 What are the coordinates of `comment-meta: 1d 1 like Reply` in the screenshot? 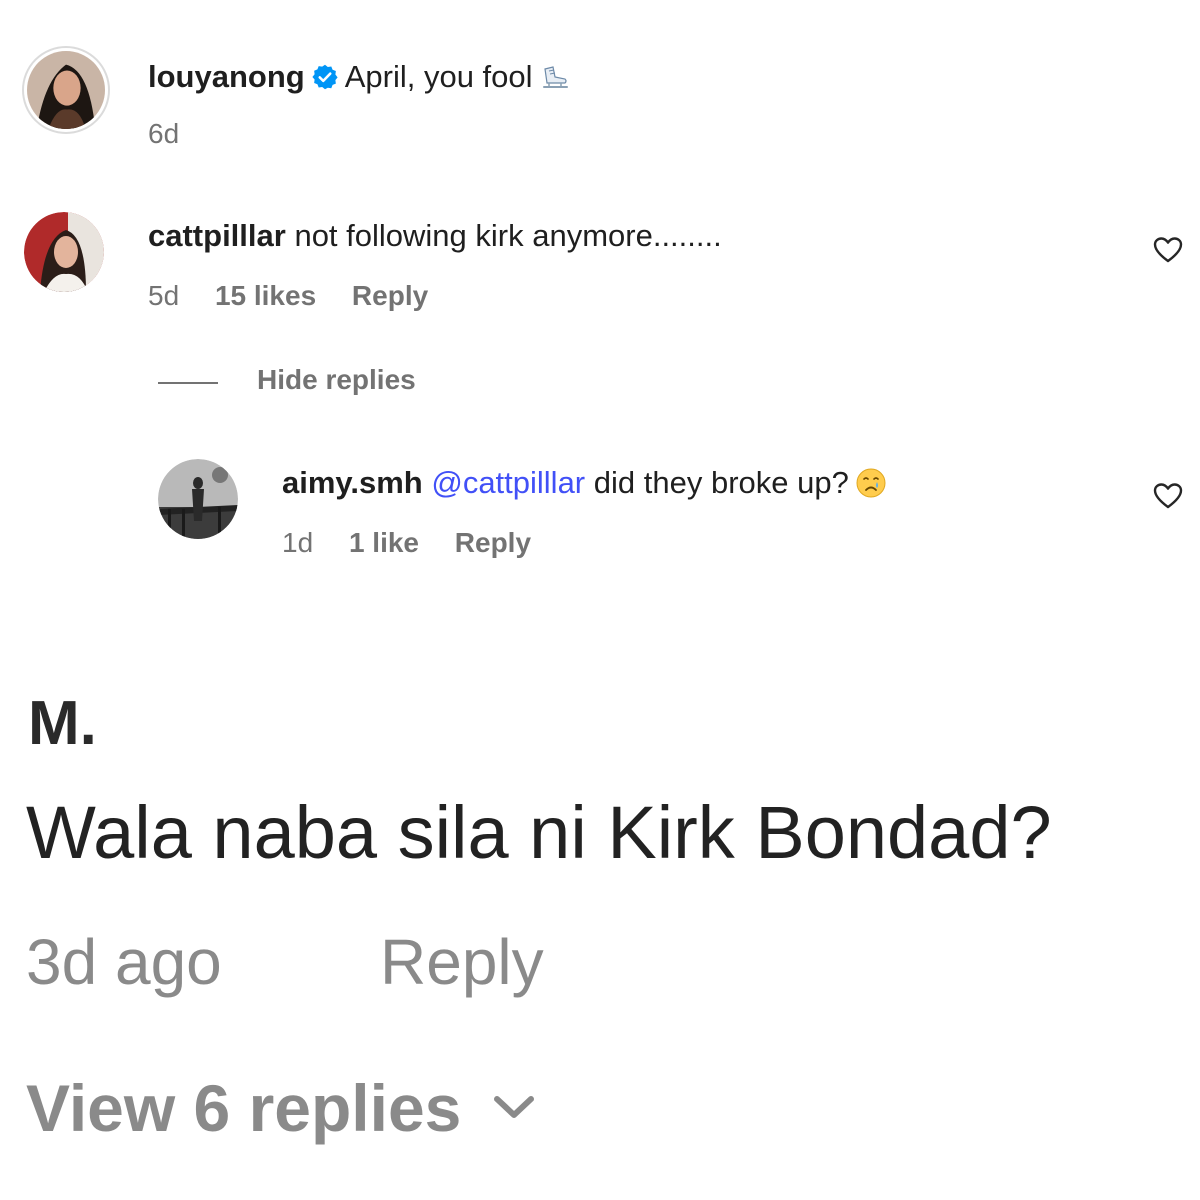 It's located at (420, 543).